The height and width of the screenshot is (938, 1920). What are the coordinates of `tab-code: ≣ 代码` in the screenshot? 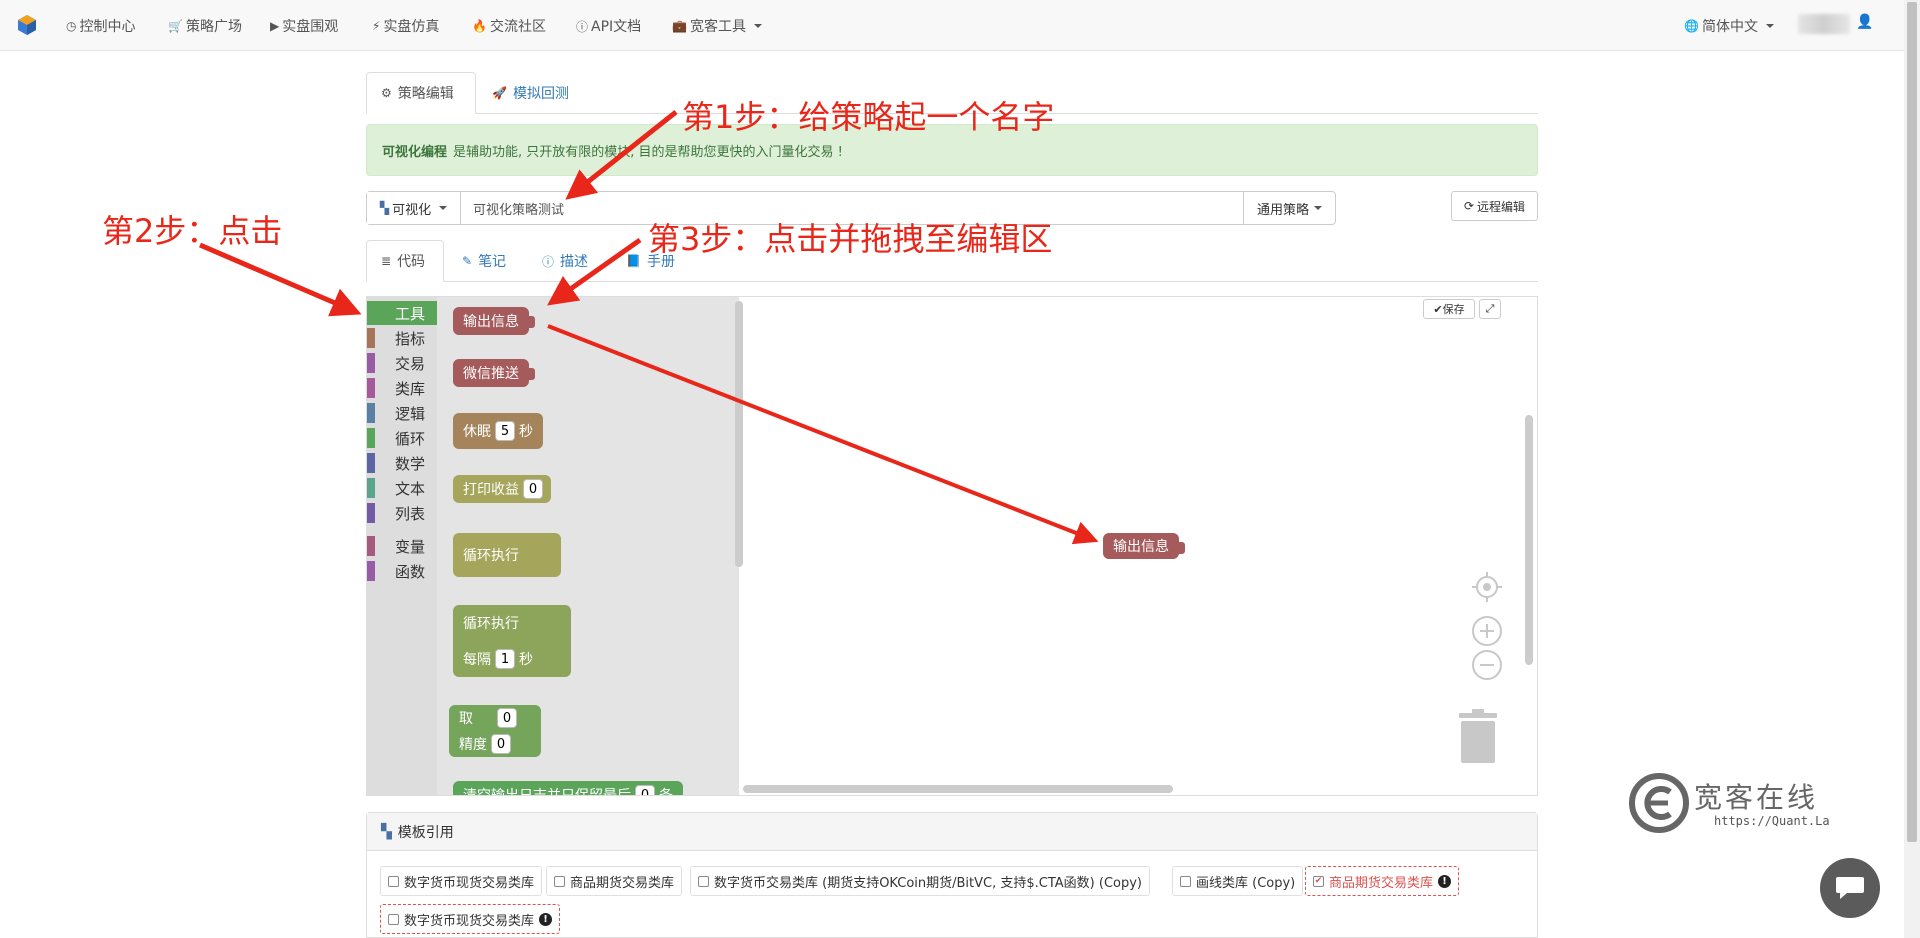 It's located at (405, 261).